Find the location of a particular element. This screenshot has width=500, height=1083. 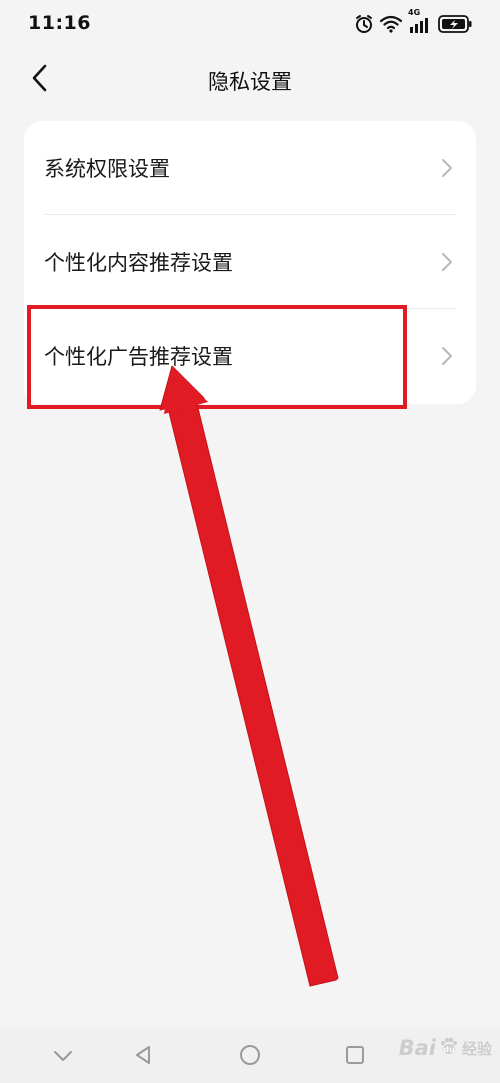

paw-icon: du is located at coordinates (449, 1048).